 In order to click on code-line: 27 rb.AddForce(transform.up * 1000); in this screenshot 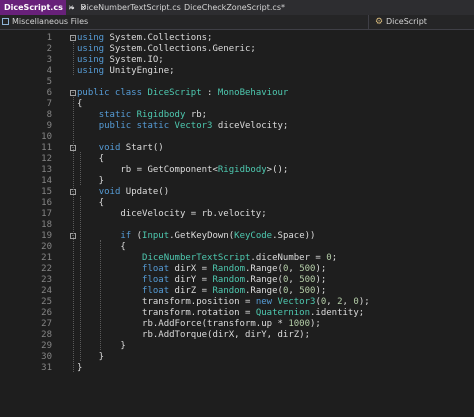, I will do `click(237, 324)`.